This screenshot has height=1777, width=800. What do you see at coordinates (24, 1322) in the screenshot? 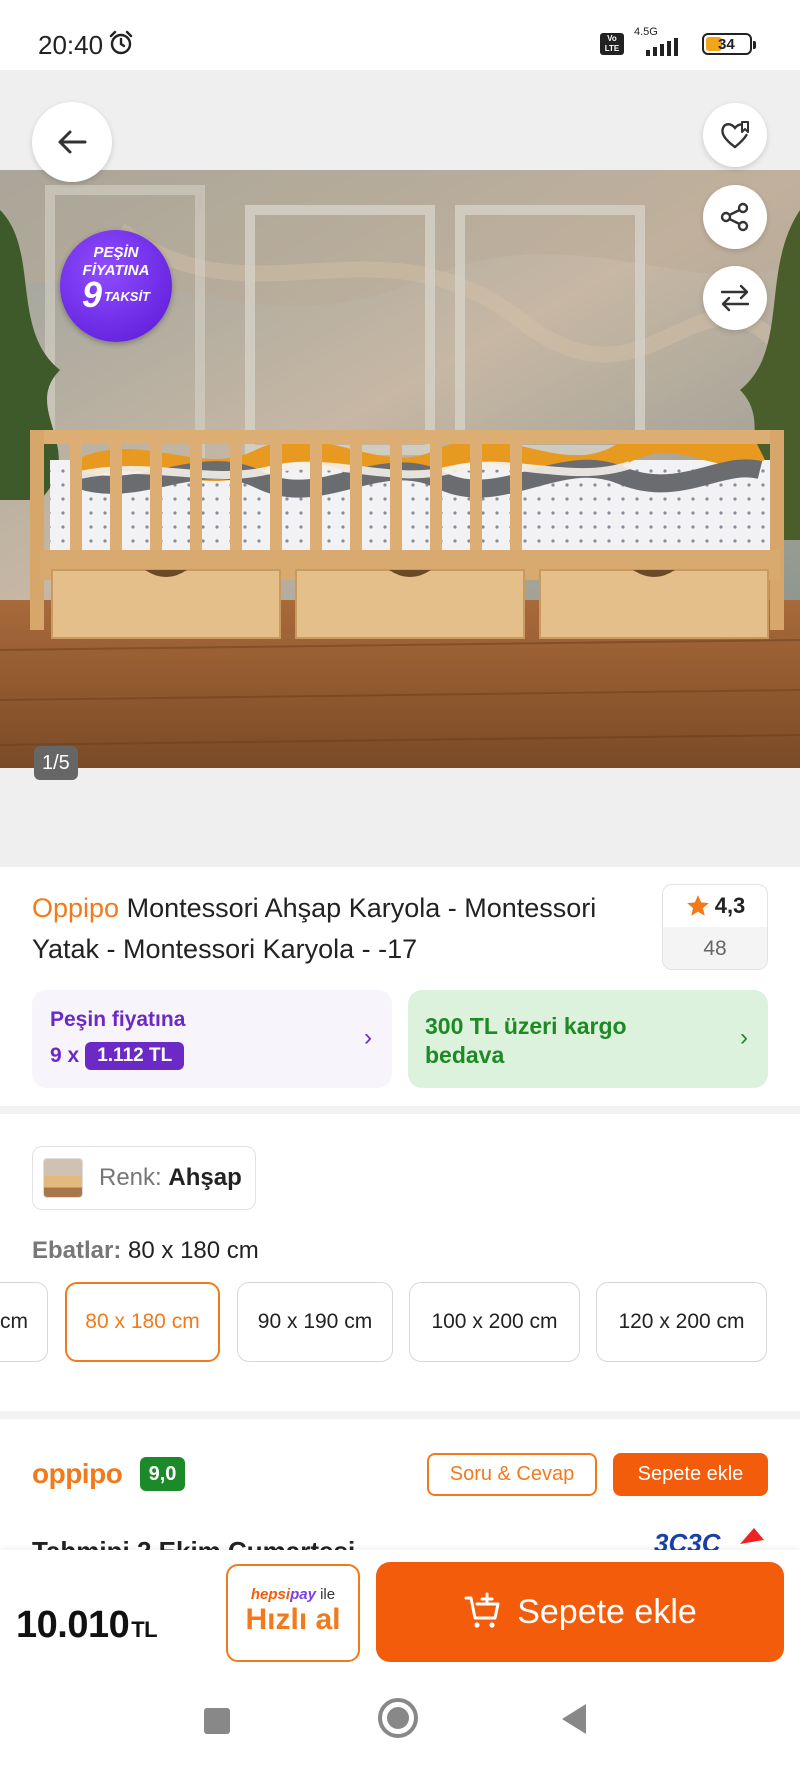
I see `size-option: cm` at bounding box center [24, 1322].